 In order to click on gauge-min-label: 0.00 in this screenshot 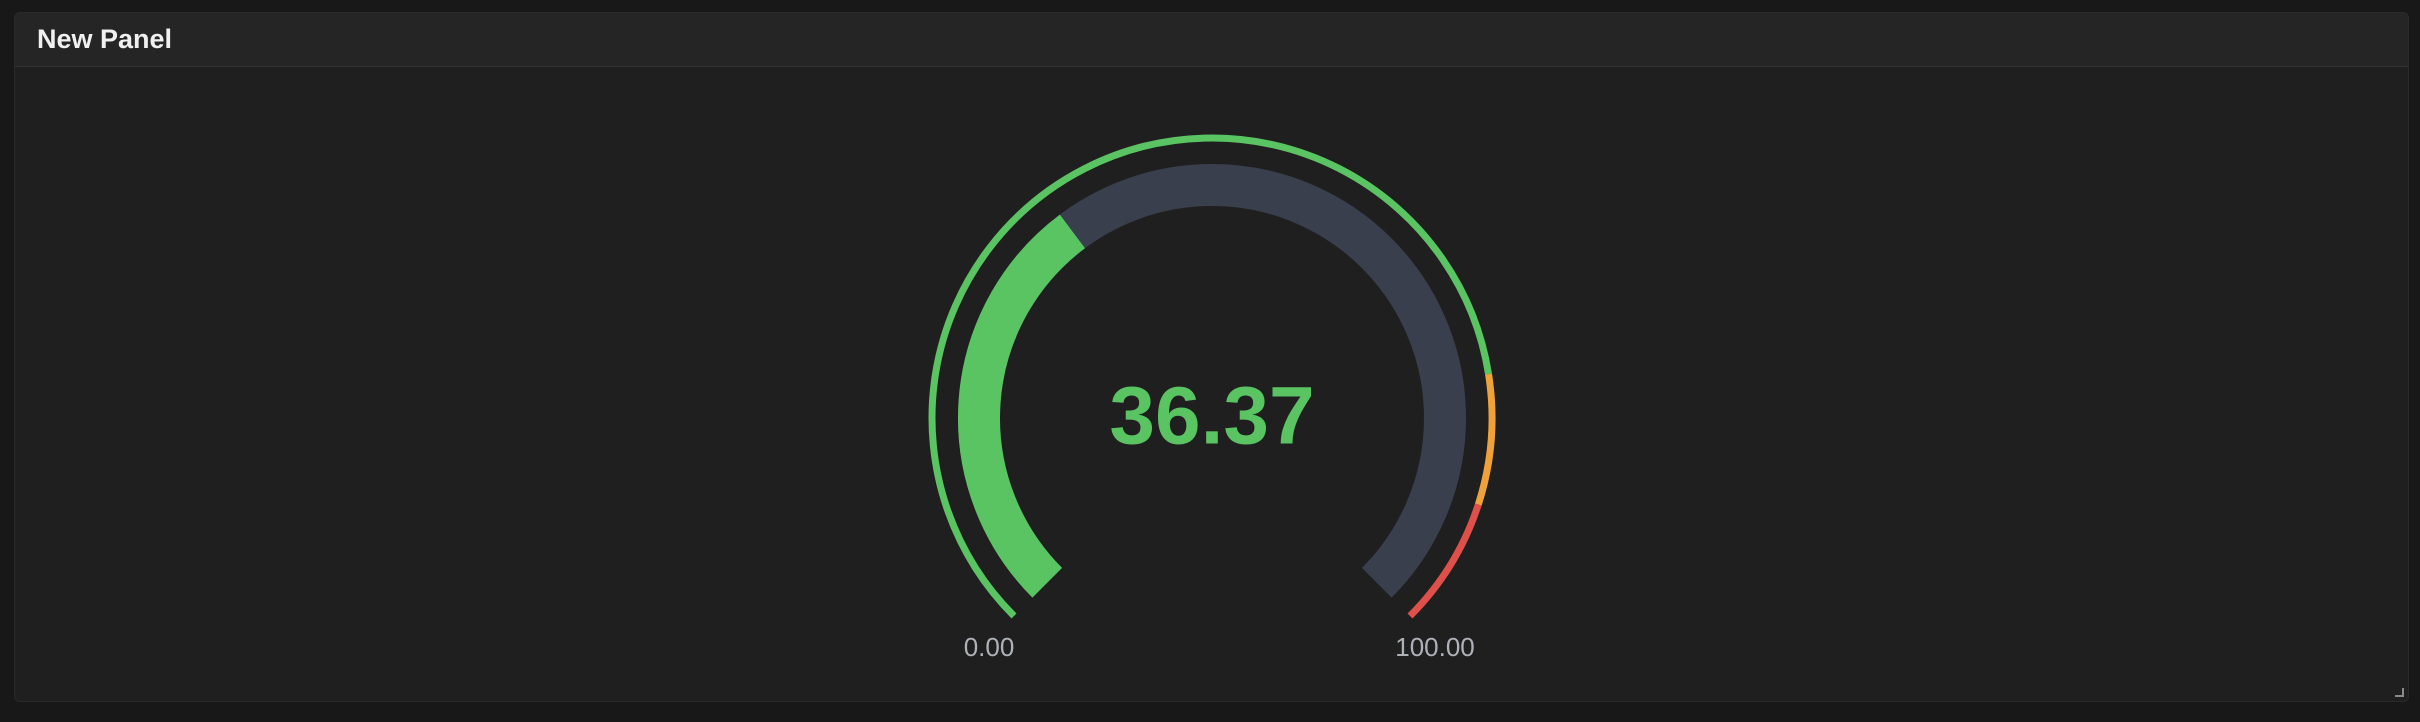, I will do `click(989, 647)`.